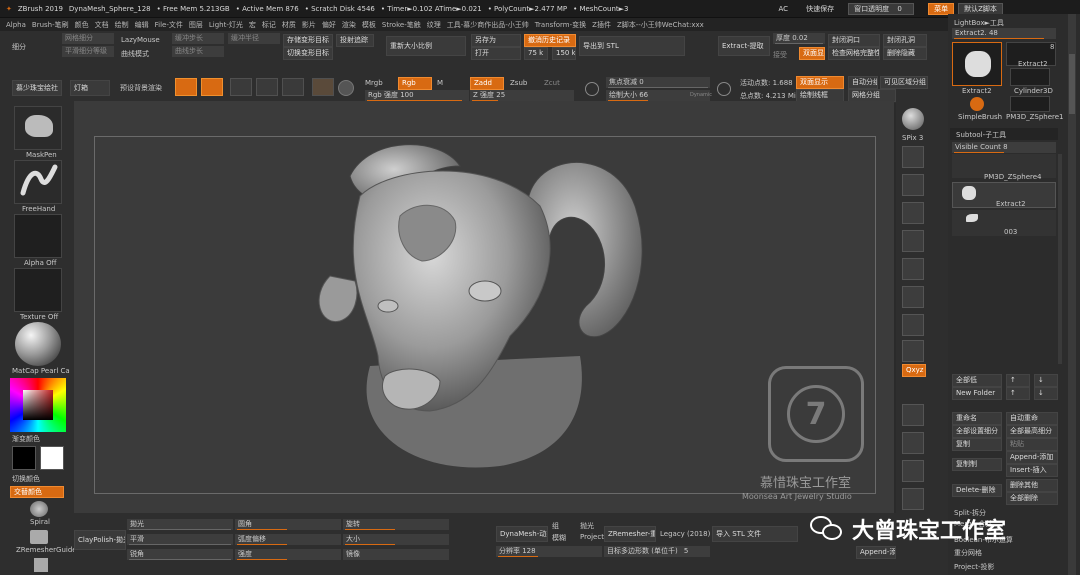 This screenshot has width=1080, height=575. I want to click on coat-shift-slider: 弧度偏移, so click(288, 539).